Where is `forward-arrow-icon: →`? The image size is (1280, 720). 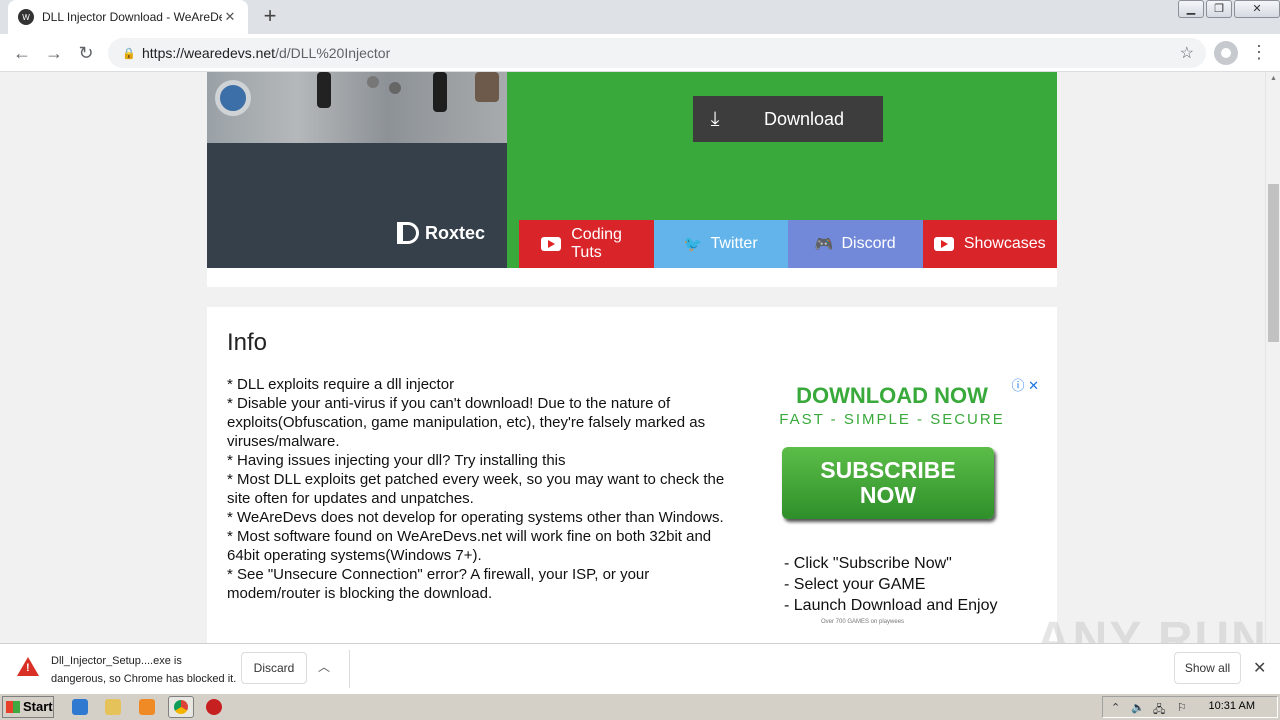 forward-arrow-icon: → is located at coordinates (54, 53).